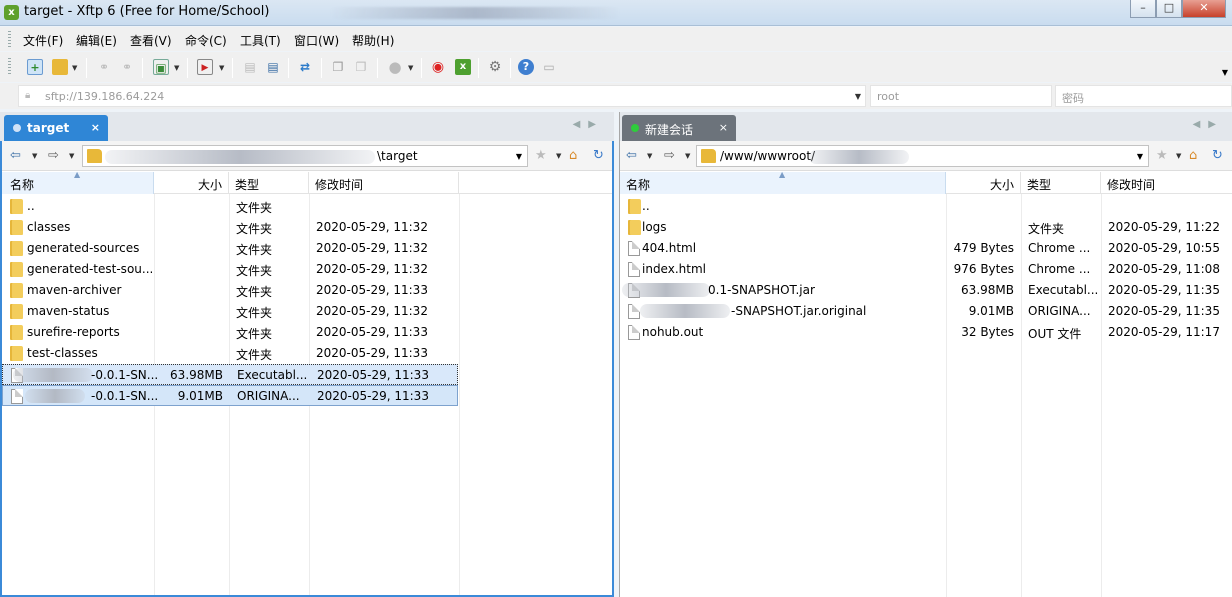 The image size is (1232, 597). Describe the element at coordinates (260, 40) in the screenshot. I see `menu-tools: 工具(T)` at that location.